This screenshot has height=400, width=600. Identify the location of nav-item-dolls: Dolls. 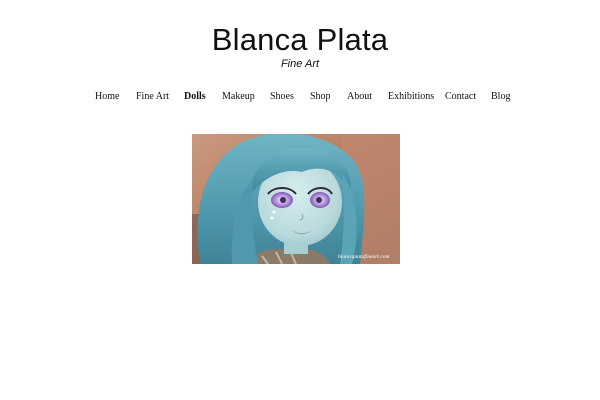
(195, 97).